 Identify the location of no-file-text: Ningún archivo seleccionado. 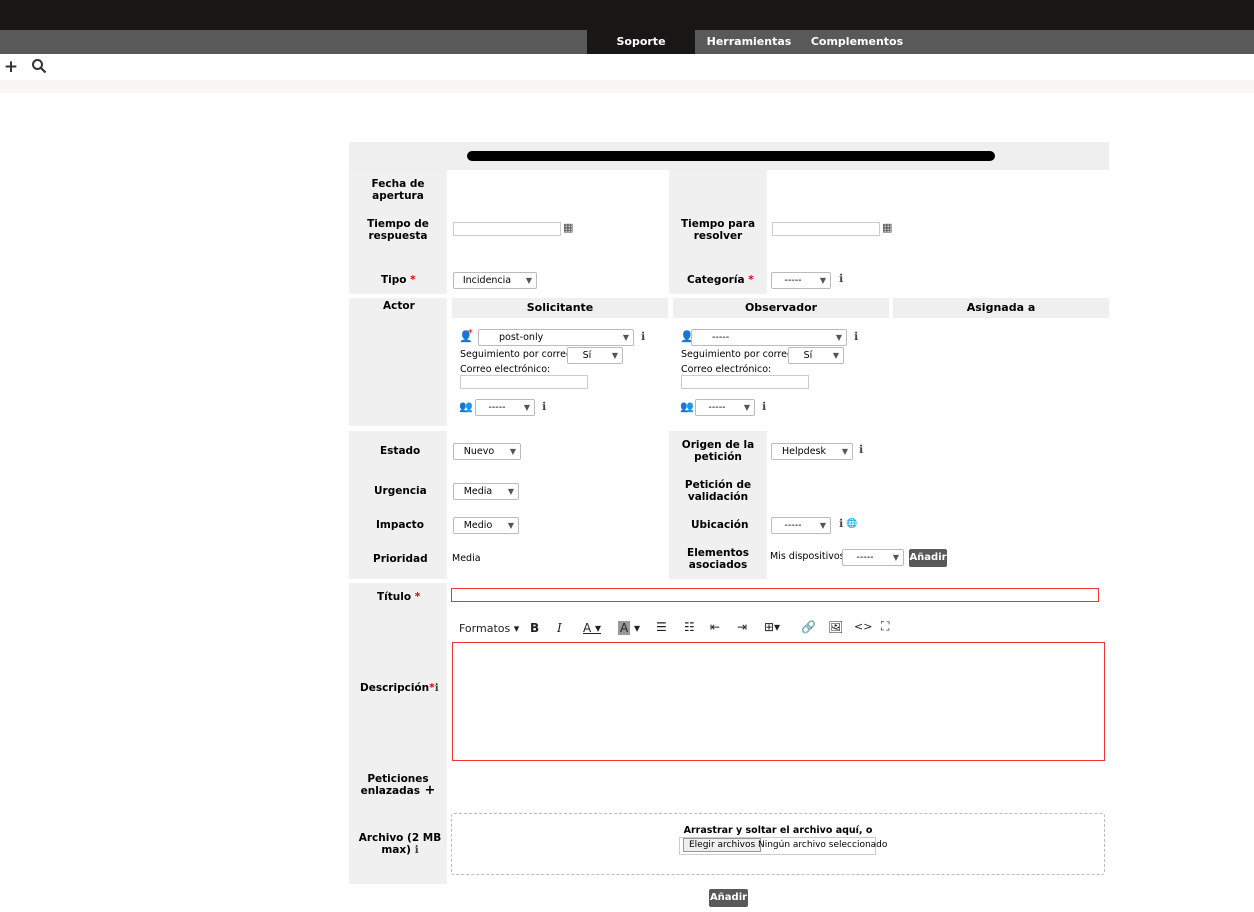
(823, 845).